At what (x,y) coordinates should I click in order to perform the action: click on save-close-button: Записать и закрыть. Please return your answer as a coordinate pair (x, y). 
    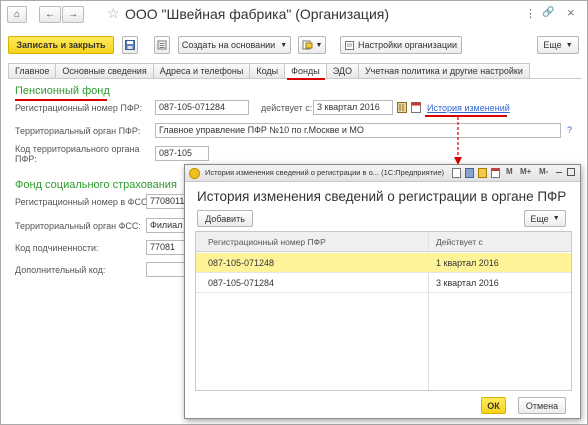
    Looking at the image, I should click on (61, 45).